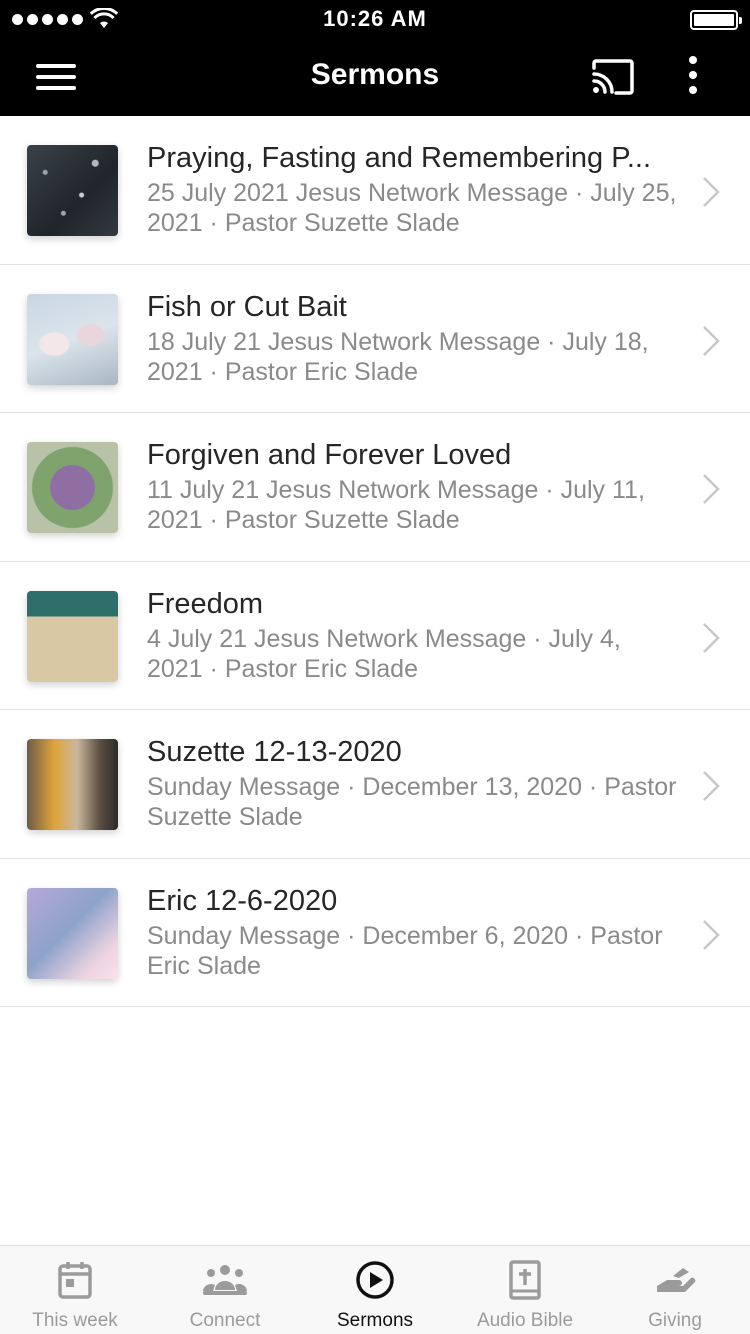  I want to click on tab-connect: Connect, so click(225, 1290).